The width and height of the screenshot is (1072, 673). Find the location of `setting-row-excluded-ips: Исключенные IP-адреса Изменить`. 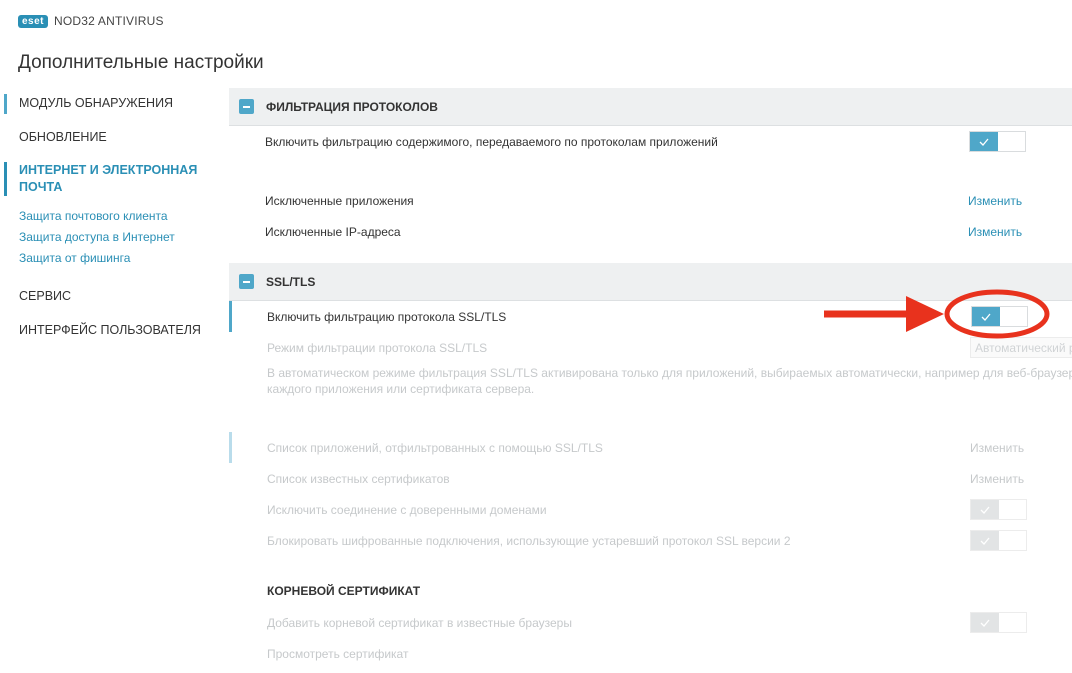

setting-row-excluded-ips: Исключенные IP-адреса Изменить is located at coordinates (650, 231).